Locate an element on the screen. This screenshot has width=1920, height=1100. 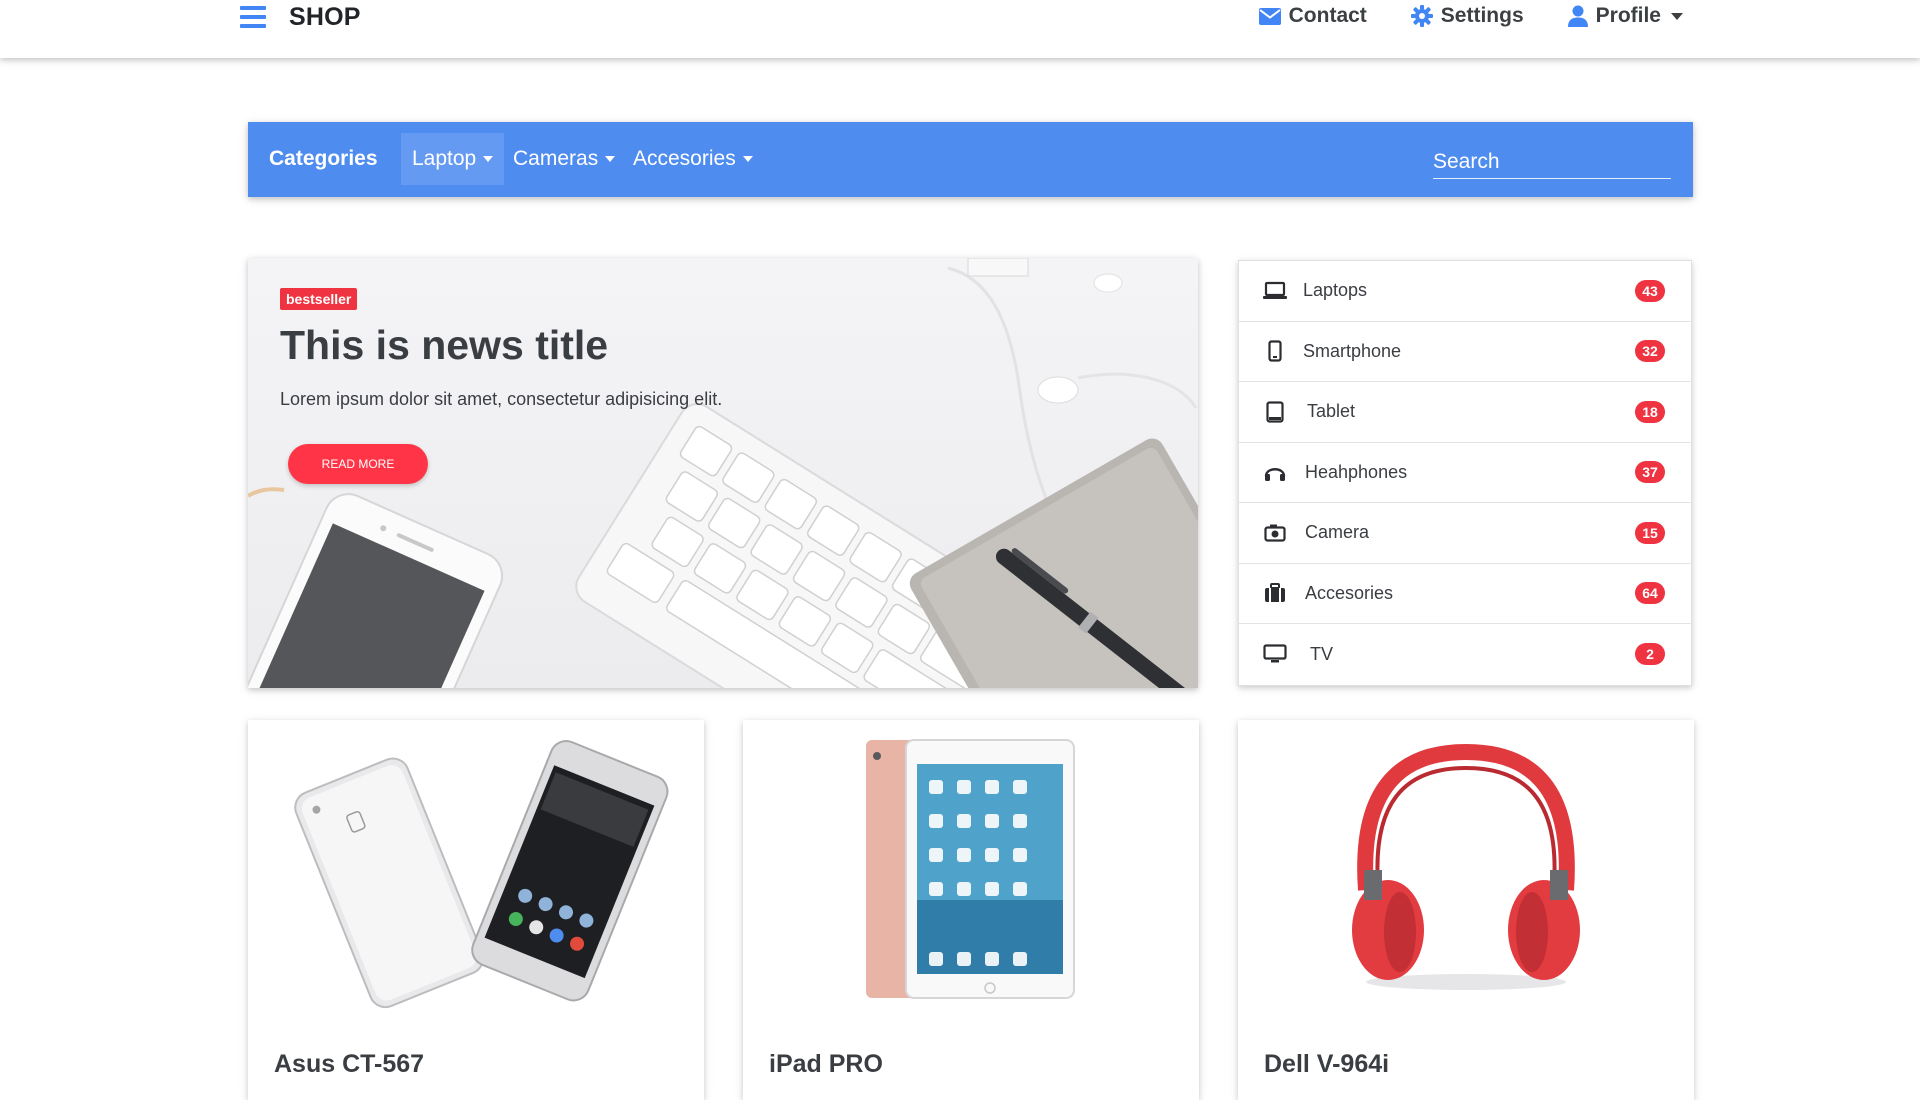
category-item-headphones: Heahphones 37 is located at coordinates (1465, 473).